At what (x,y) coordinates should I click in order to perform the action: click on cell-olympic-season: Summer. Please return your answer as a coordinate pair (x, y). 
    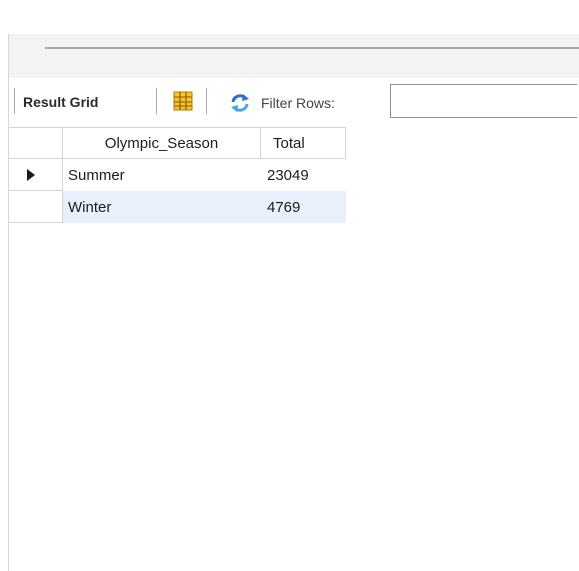
    Looking at the image, I should click on (162, 175).